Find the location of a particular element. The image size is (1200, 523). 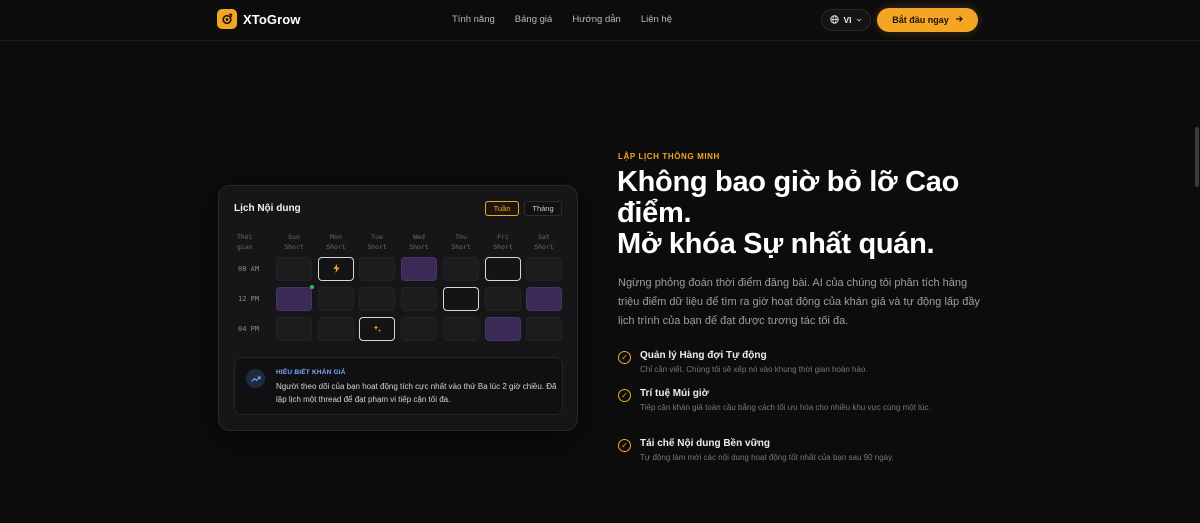

tab-month: Tháng is located at coordinates (543, 208).